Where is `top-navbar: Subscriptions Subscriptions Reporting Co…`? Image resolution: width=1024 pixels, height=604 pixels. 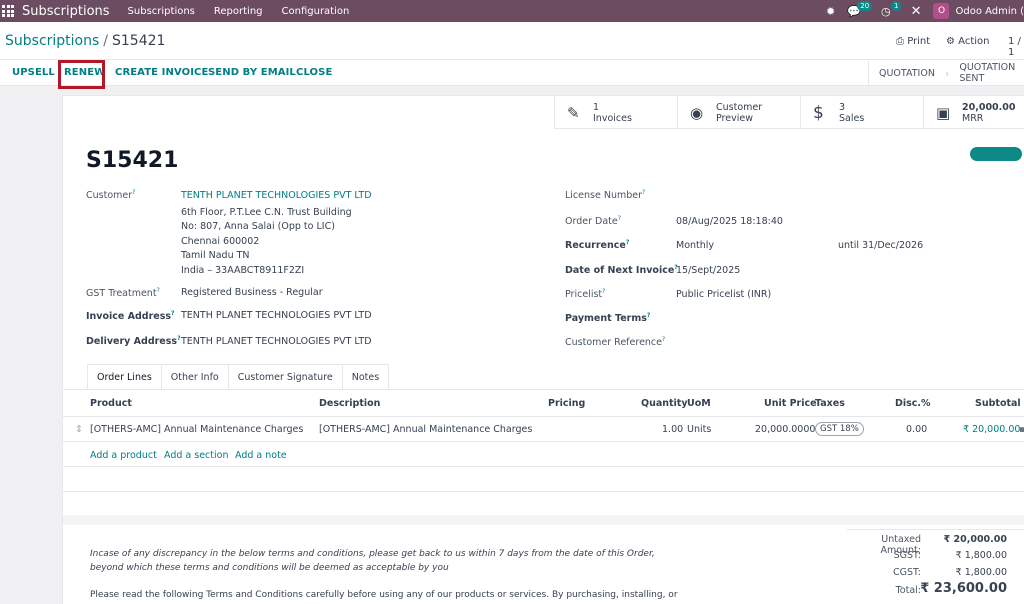
top-navbar: Subscriptions Subscriptions Reporting Co… is located at coordinates (512, 11).